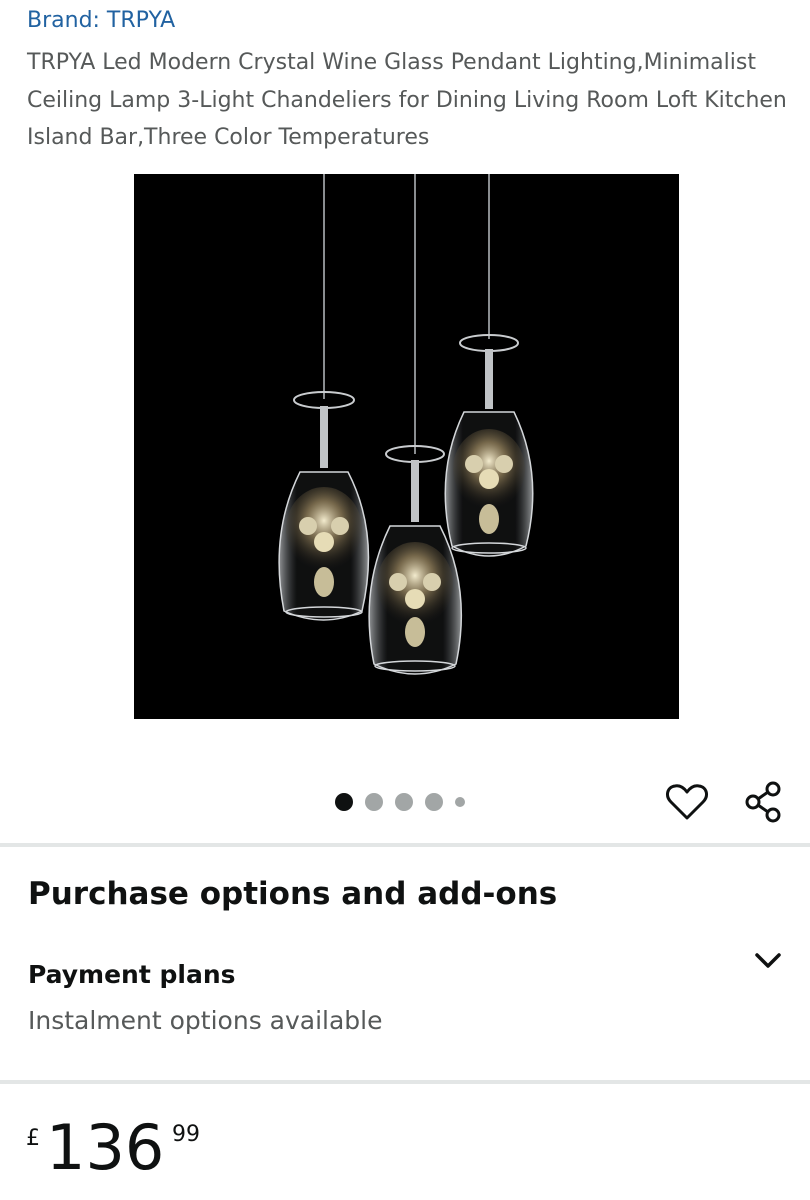 The height and width of the screenshot is (1200, 810). Describe the element at coordinates (105, 1147) in the screenshot. I see `price-whole: 136` at that location.